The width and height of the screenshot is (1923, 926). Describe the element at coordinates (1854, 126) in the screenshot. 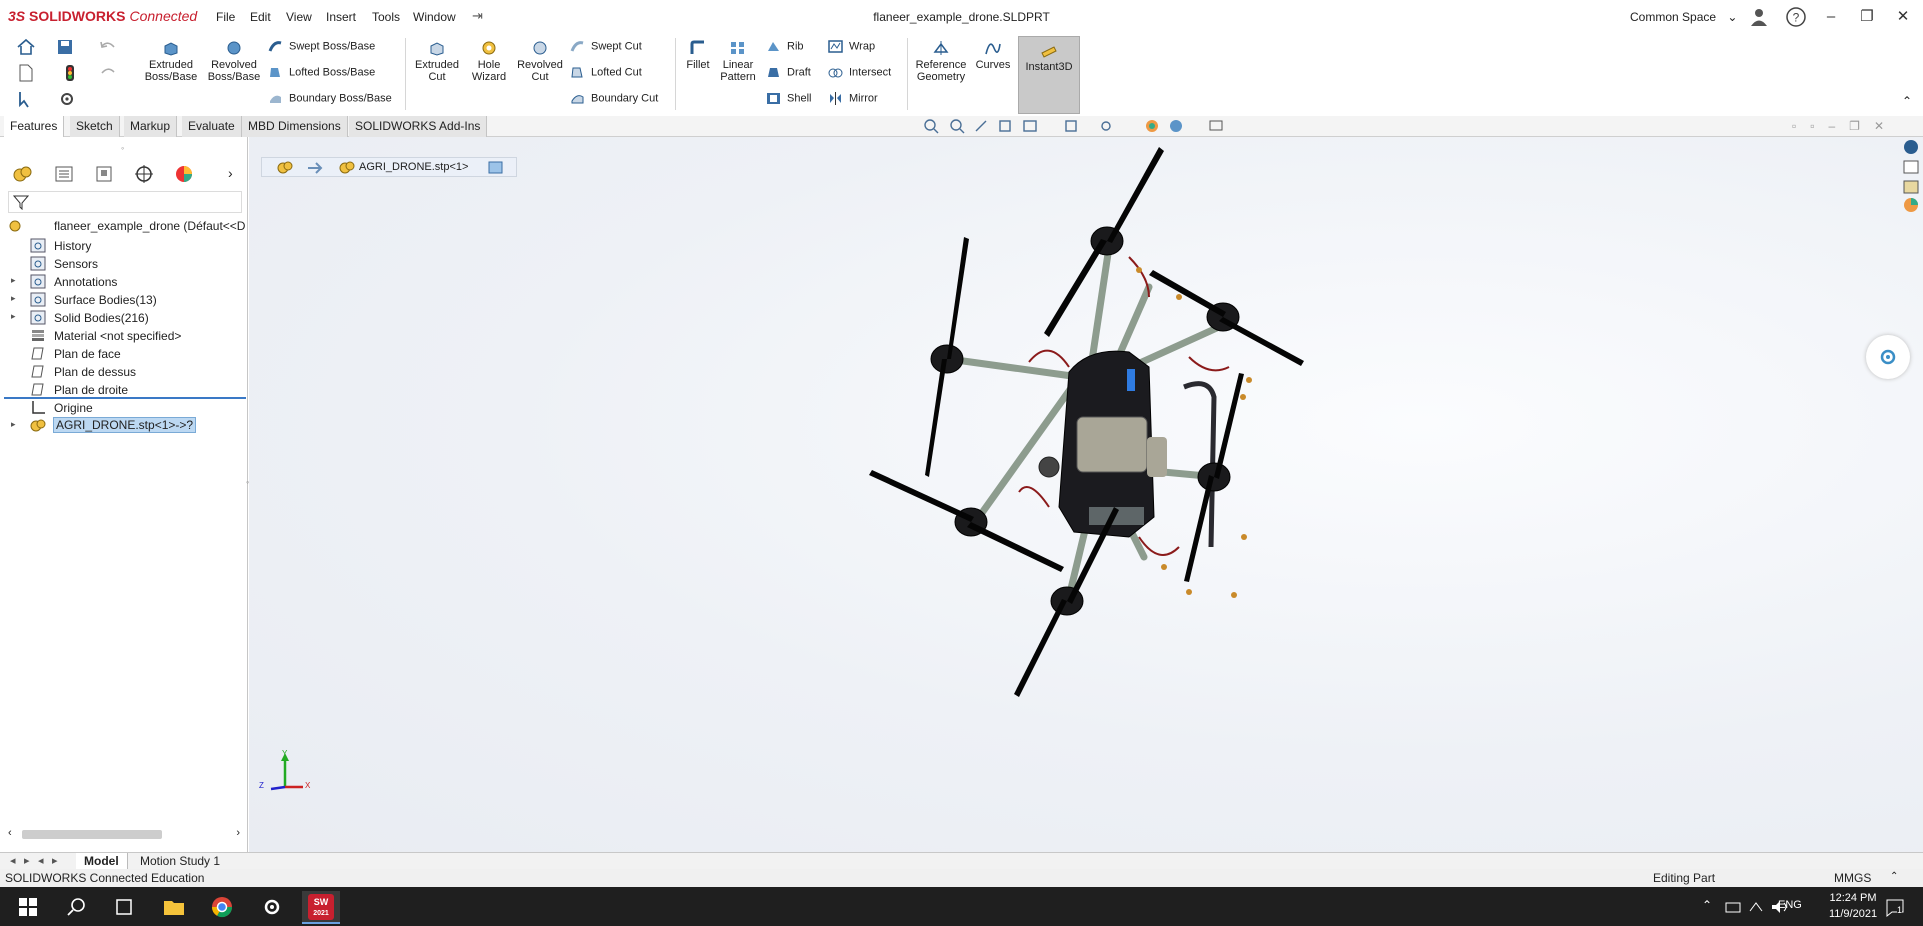

I see `viewport-window-controls: ▫▫–❐✕` at that location.